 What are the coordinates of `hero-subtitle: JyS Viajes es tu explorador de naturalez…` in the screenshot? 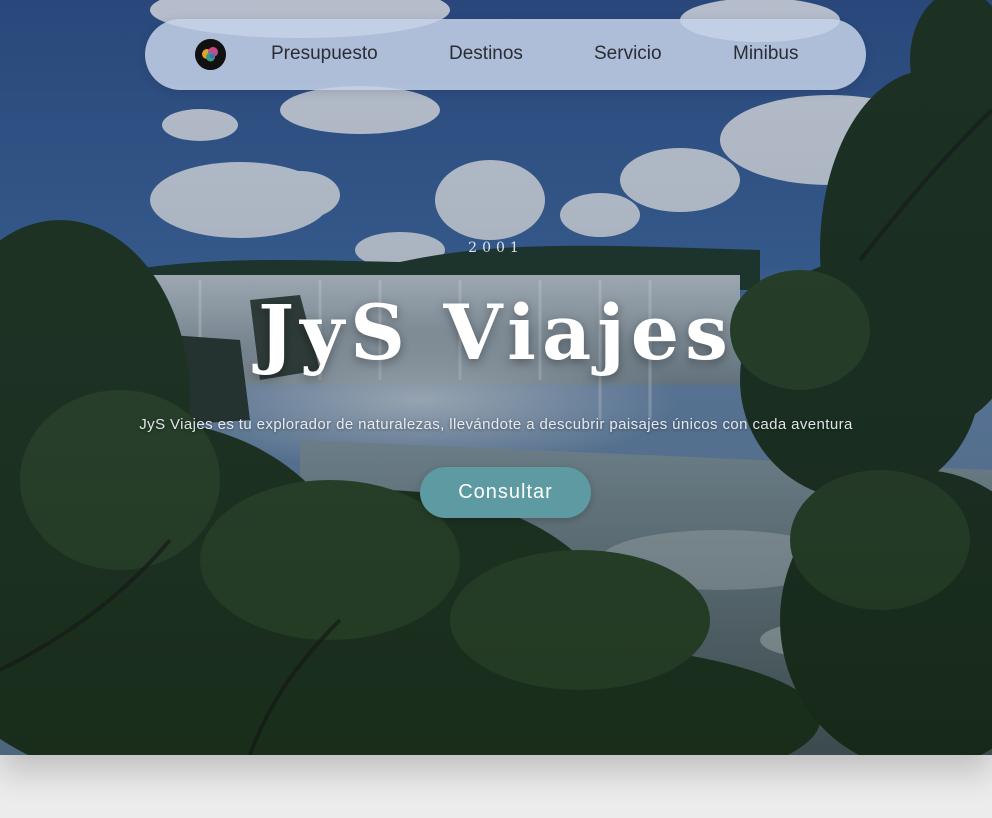 It's located at (496, 424).